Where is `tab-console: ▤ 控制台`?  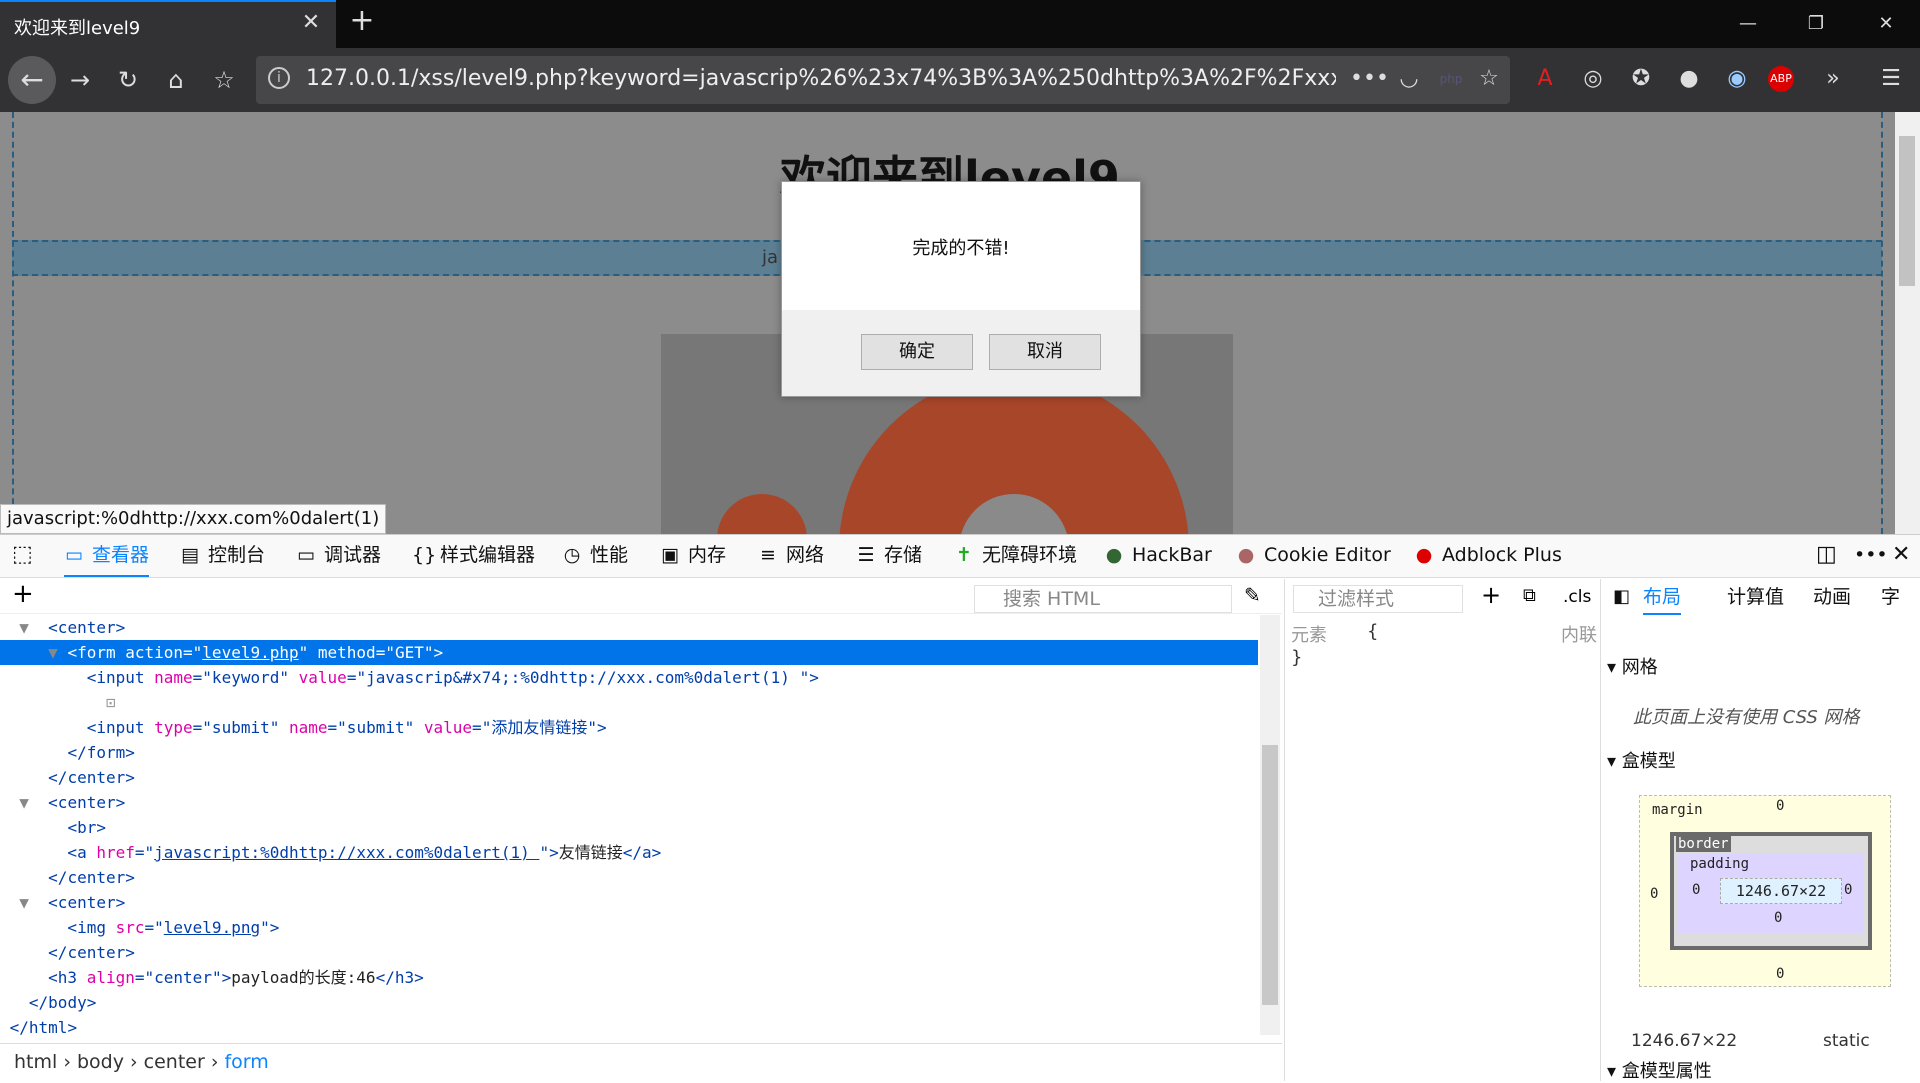
tab-console: ▤ 控制台 is located at coordinates (222, 555).